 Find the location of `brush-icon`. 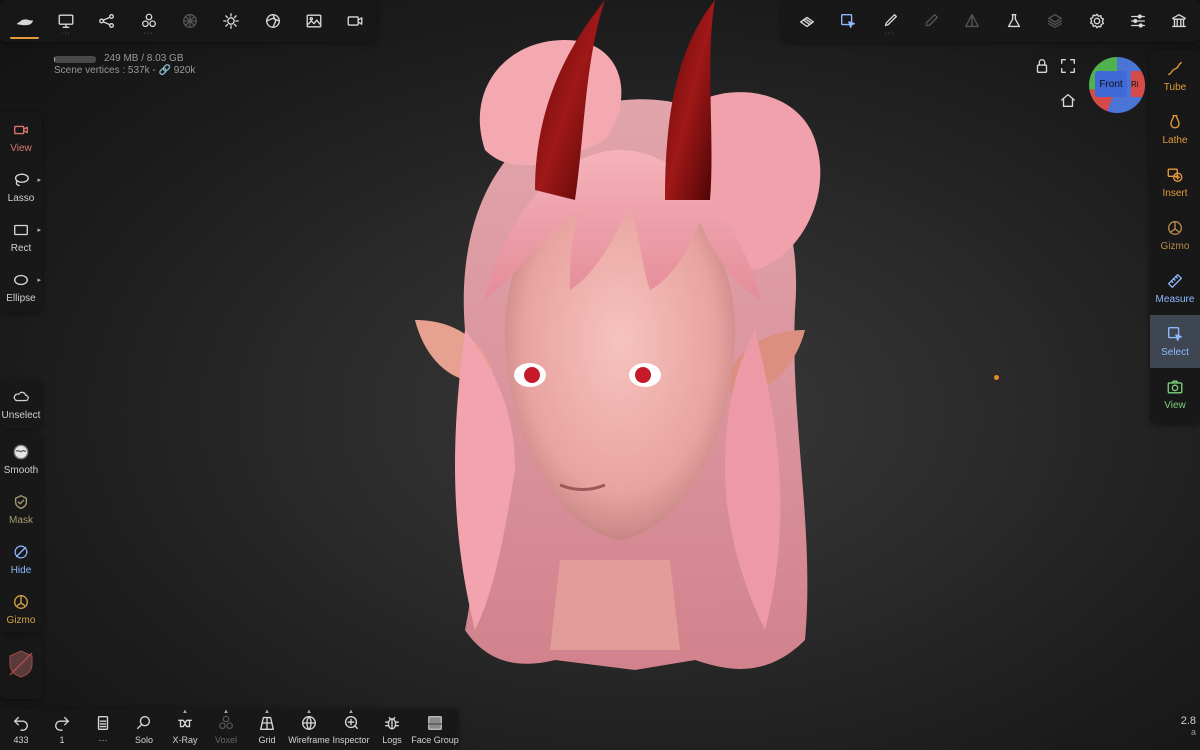

brush-icon is located at coordinates (890, 20).